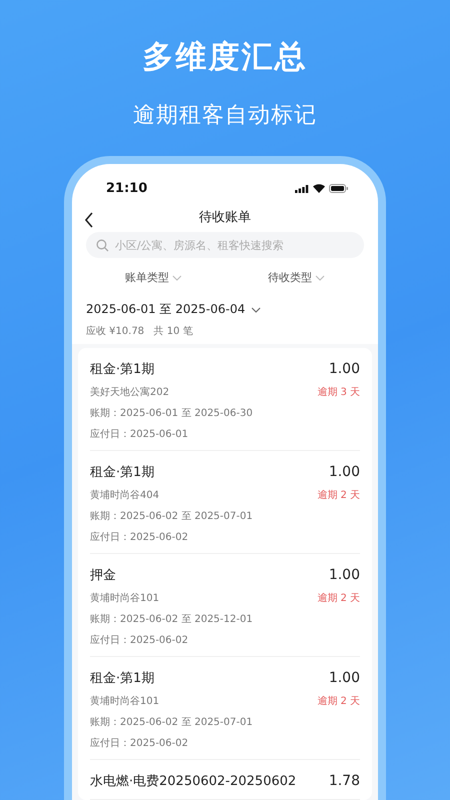 The height and width of the screenshot is (800, 450). What do you see at coordinates (140, 434) in the screenshot?
I see `due-date: 应付日：2025-06-01` at bounding box center [140, 434].